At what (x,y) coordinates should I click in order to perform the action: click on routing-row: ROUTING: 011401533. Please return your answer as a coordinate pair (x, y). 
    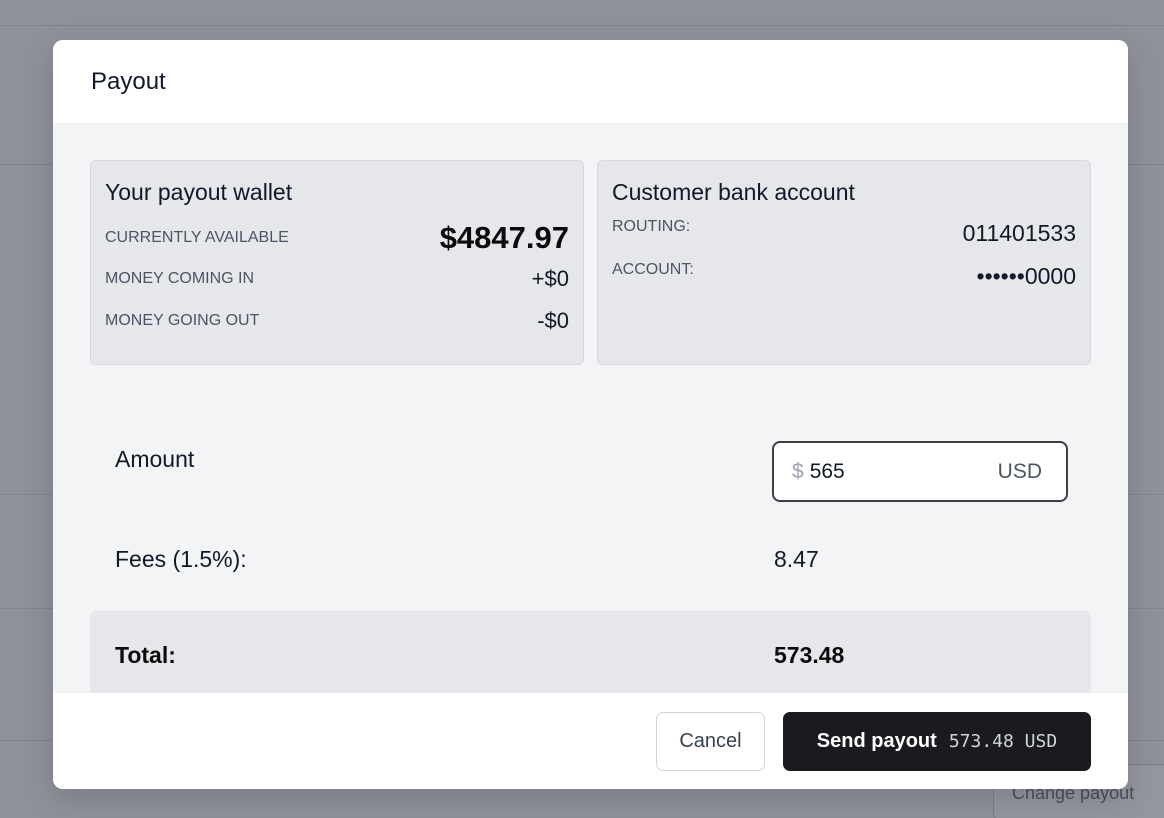
    Looking at the image, I should click on (844, 239).